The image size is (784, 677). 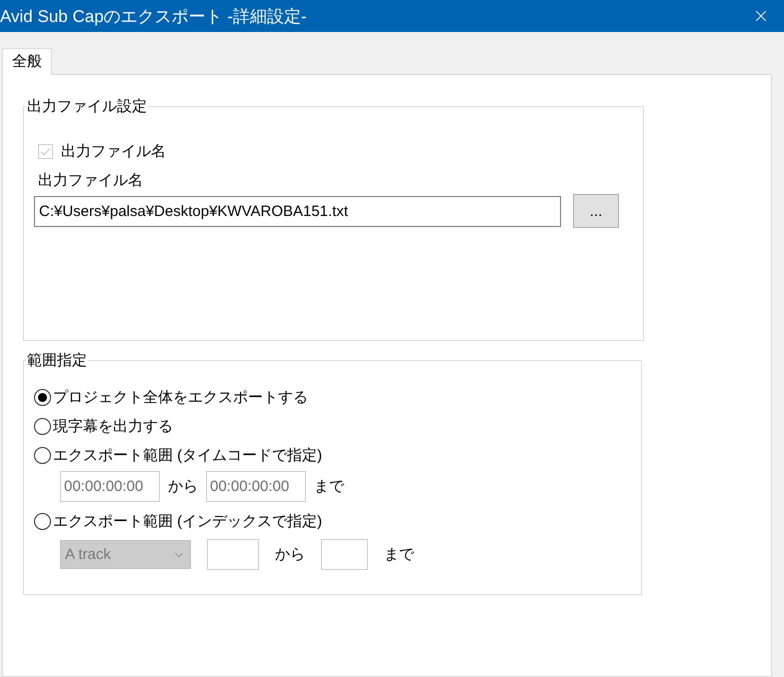 I want to click on radio-option: プロジェクト全体をエクスポートする, so click(x=332, y=397).